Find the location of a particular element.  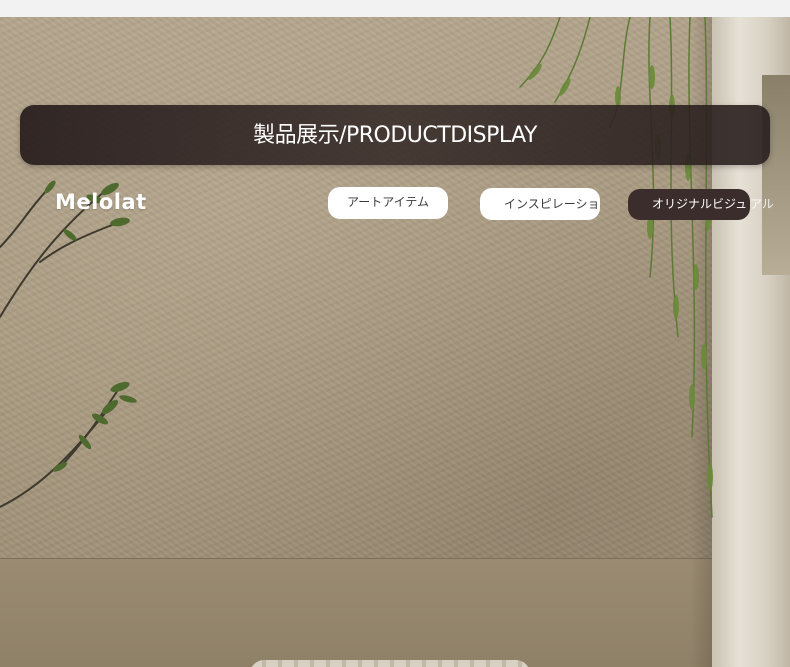

tab-inspiration: インスピレーショ is located at coordinates (540, 204).